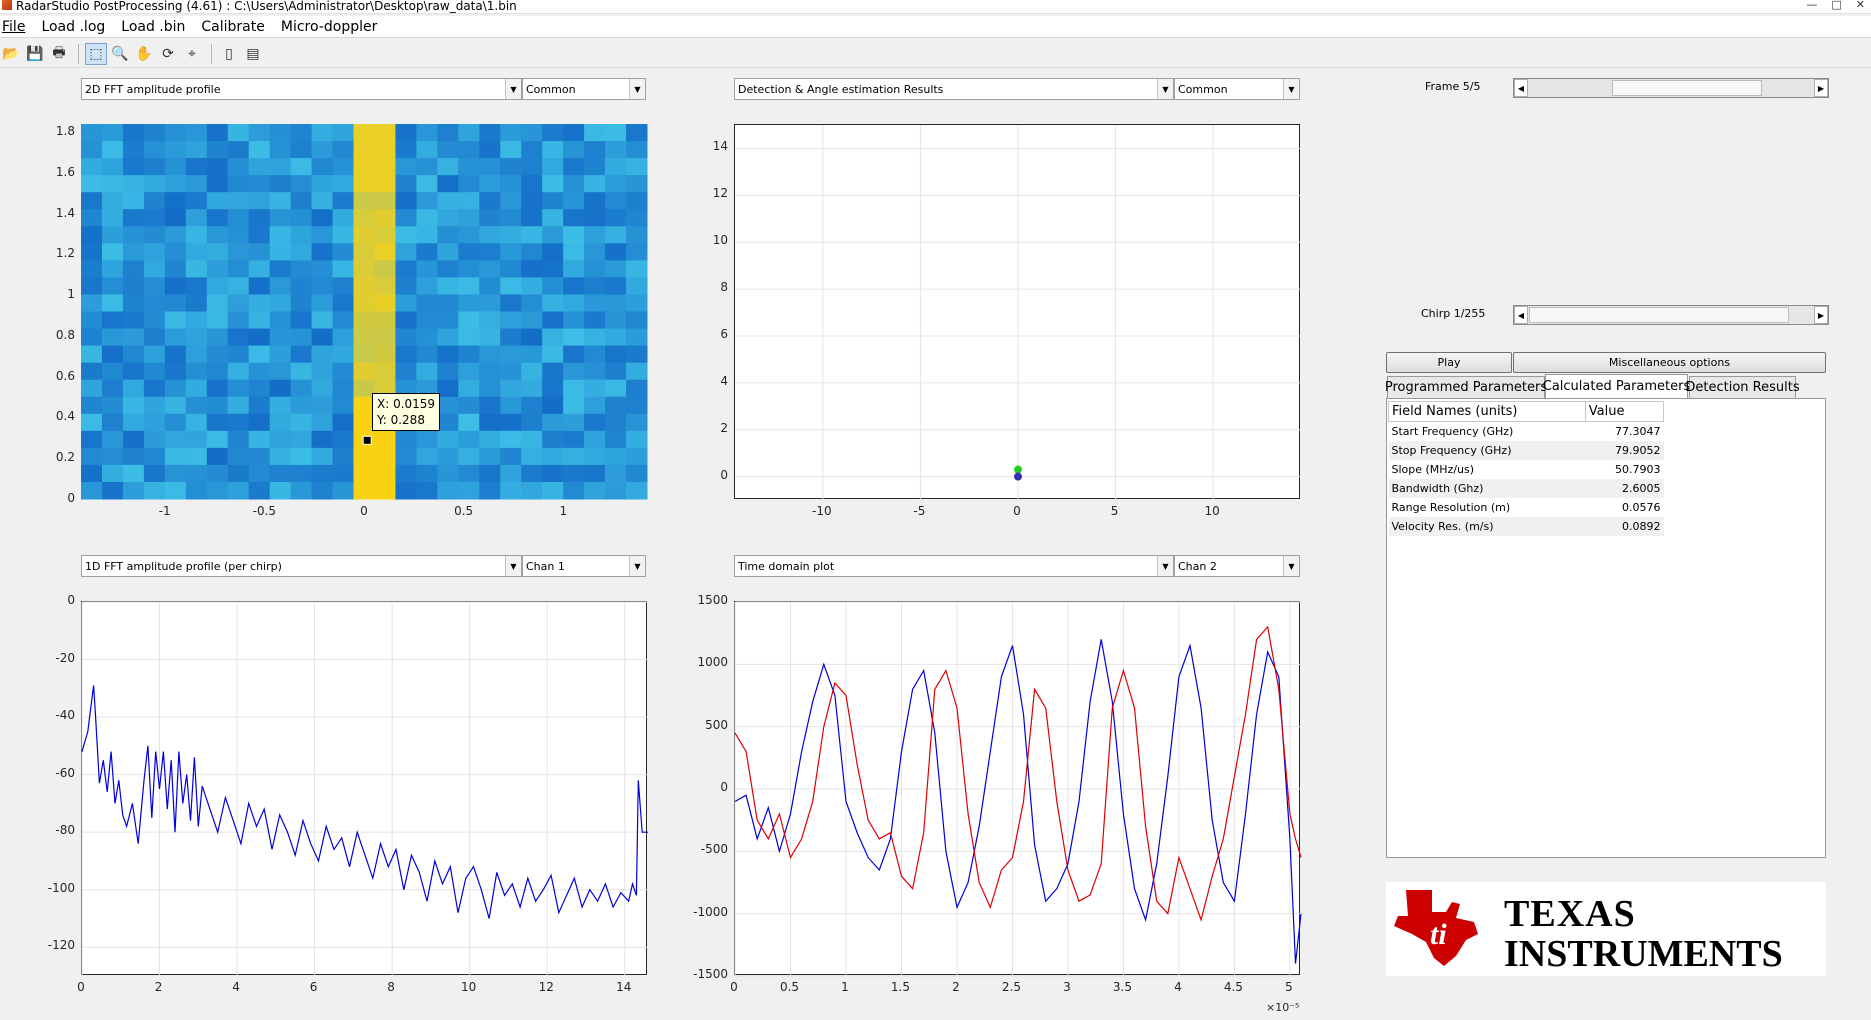 The image size is (1871, 1020). Describe the element at coordinates (16, 27) in the screenshot. I see `menu-file: File` at that location.